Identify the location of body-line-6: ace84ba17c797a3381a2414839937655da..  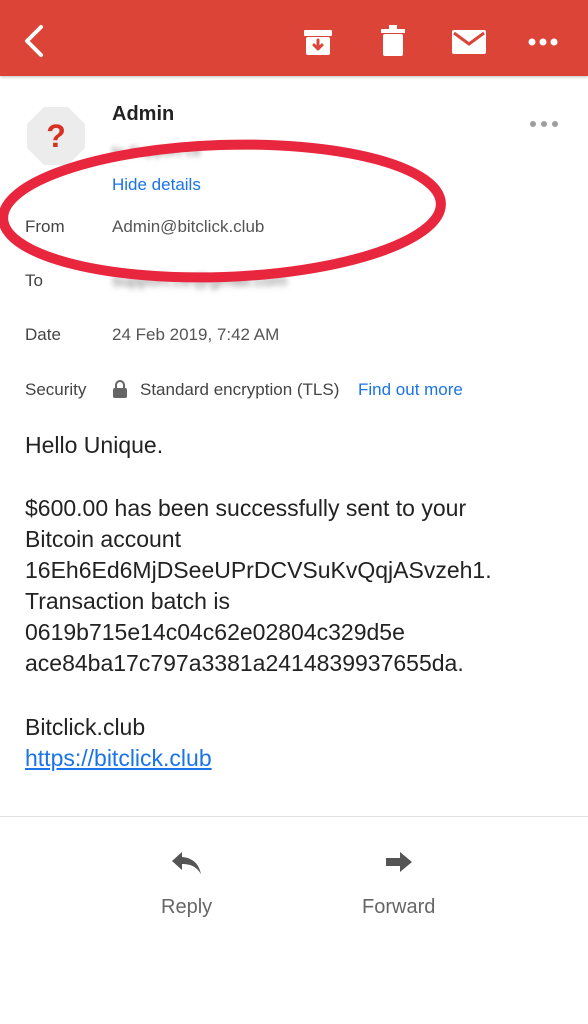
(244, 663).